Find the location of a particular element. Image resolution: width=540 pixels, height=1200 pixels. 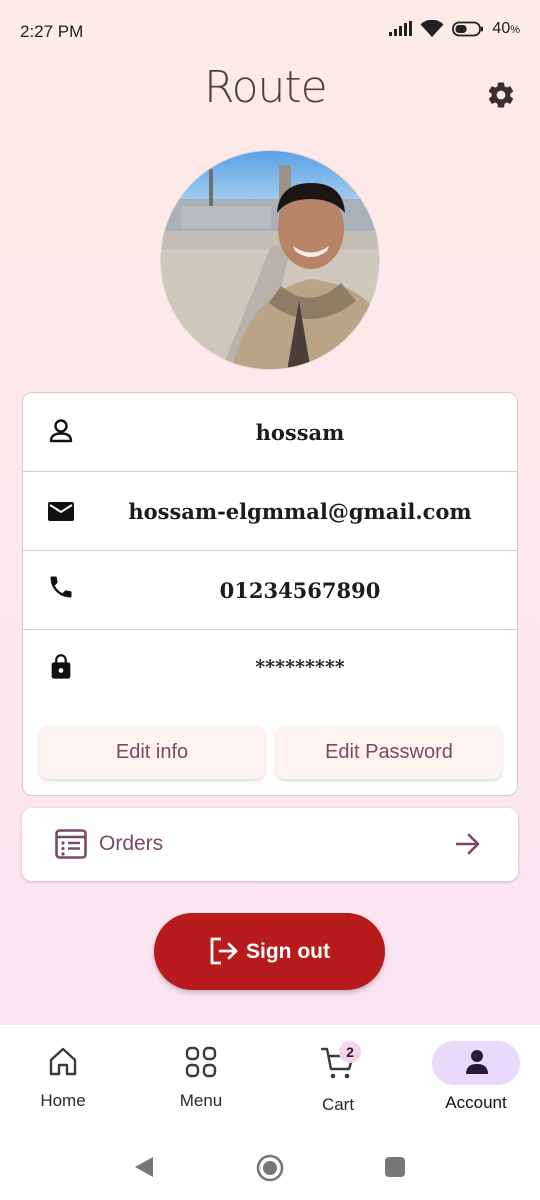

person-icon is located at coordinates (477, 1062).